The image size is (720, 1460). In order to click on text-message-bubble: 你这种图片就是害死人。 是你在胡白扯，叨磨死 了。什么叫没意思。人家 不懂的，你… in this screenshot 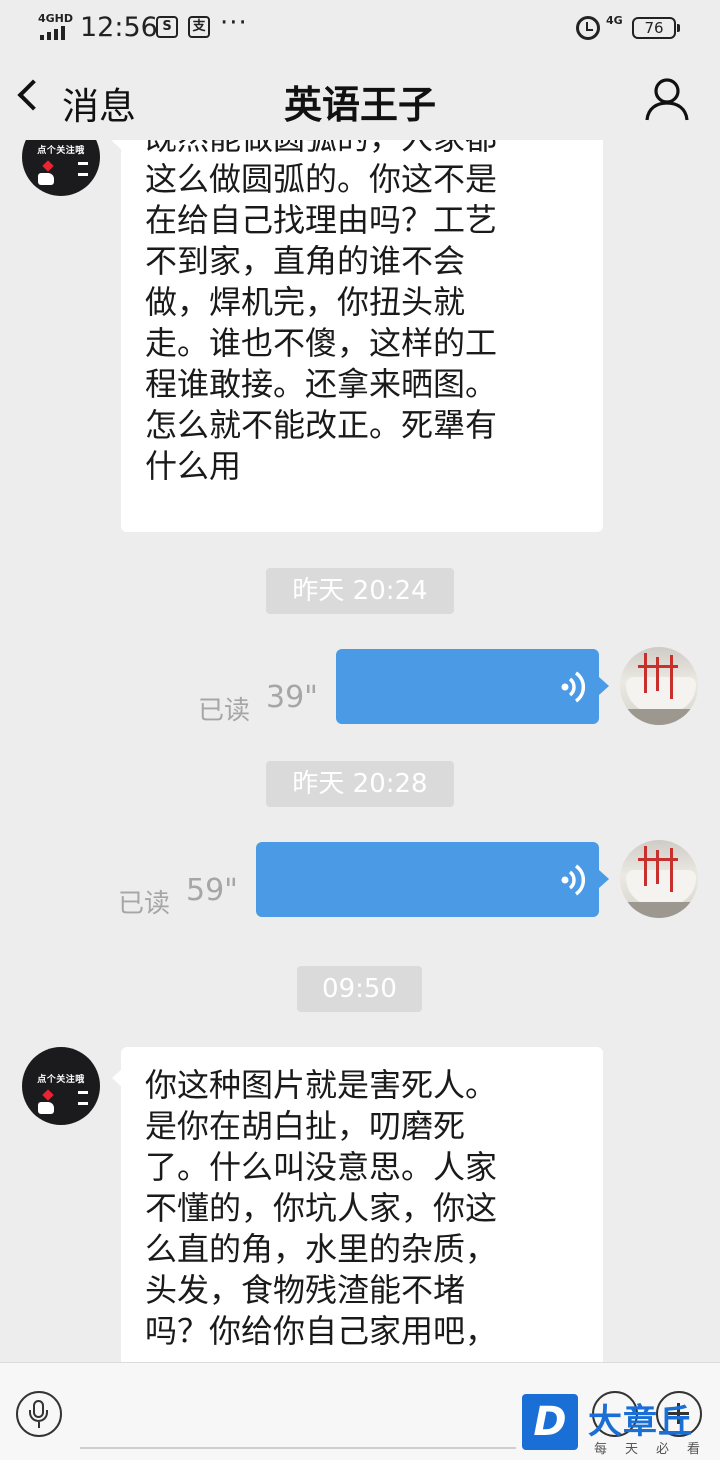, I will do `click(357, 1204)`.